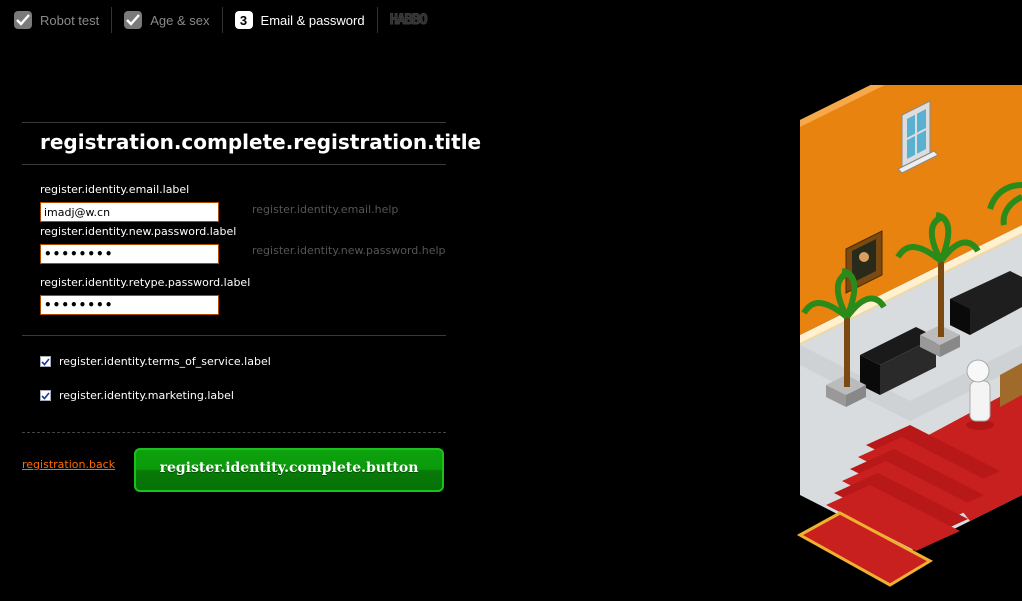 The image size is (1022, 601). I want to click on step-label: Email & password, so click(312, 20).